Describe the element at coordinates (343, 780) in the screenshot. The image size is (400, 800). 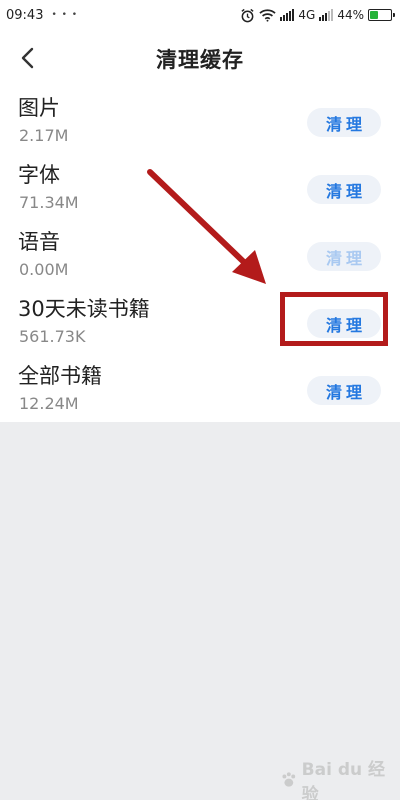
I see `watermark-text: Bai du 经验` at that location.